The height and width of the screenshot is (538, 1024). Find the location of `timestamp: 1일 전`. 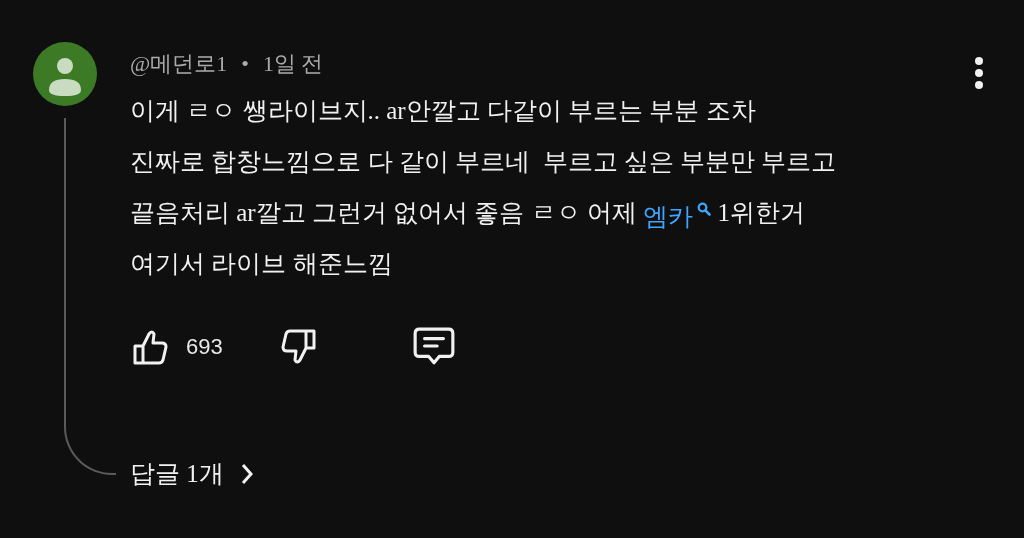

timestamp: 1일 전 is located at coordinates (293, 64).